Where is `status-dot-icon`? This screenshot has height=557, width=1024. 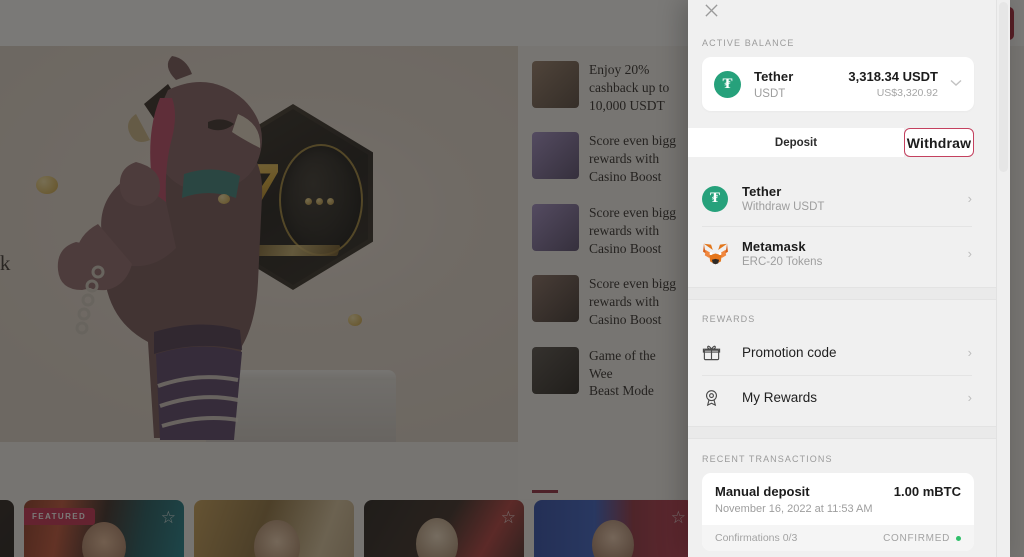
status-dot-icon is located at coordinates (958, 538).